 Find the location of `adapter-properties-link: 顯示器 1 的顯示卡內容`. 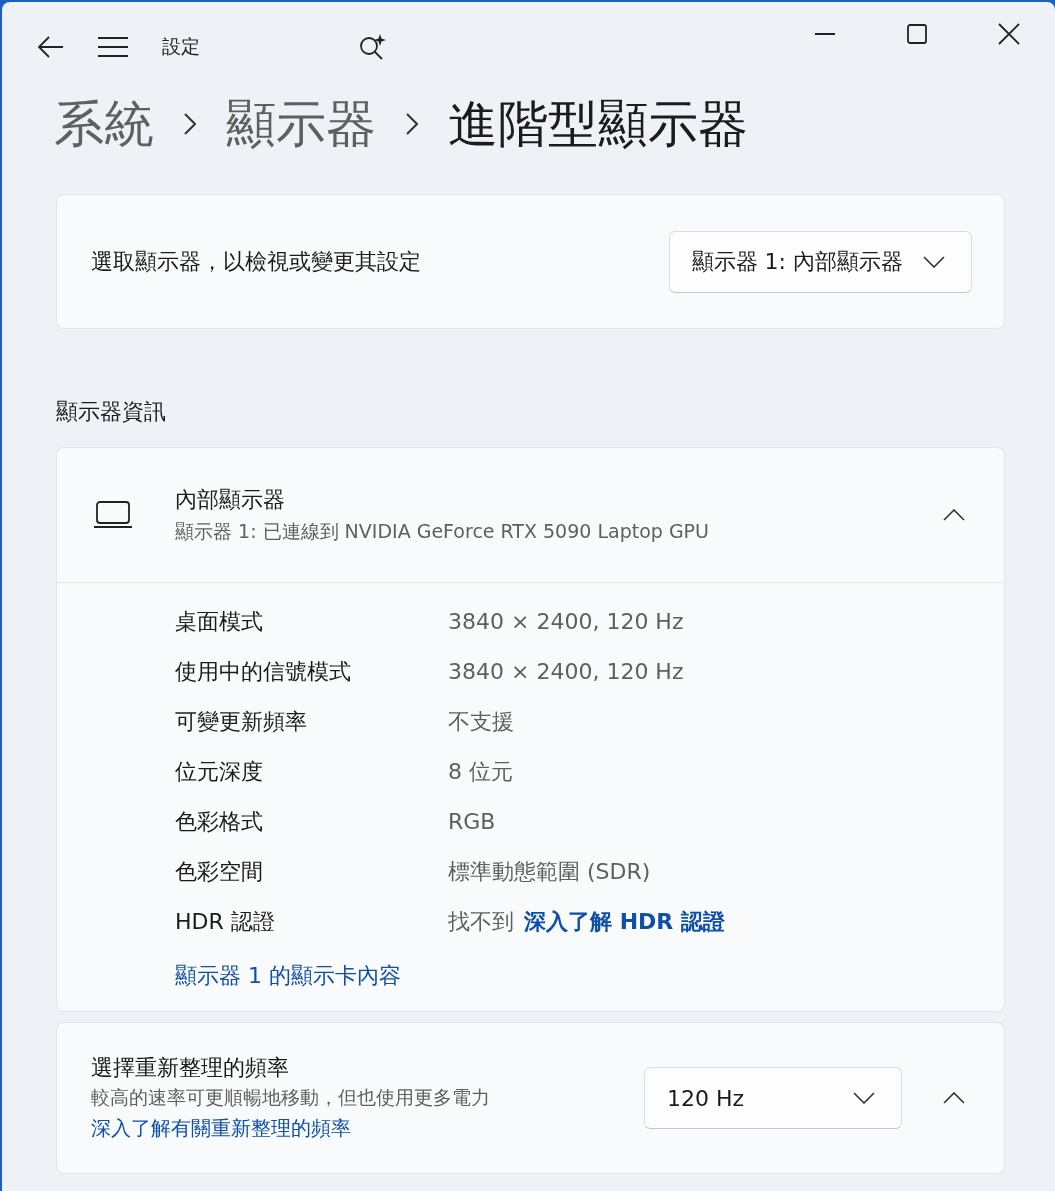

adapter-properties-link: 顯示器 1 的顯示卡內容 is located at coordinates (288, 975).